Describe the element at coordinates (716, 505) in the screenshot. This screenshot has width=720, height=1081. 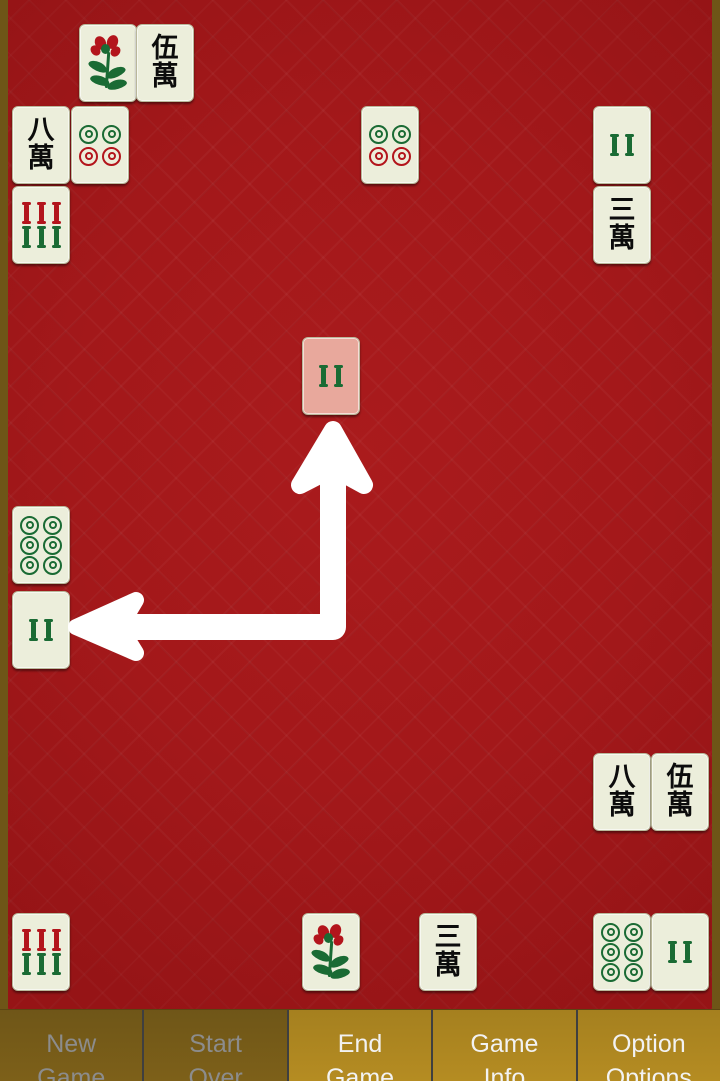
I see `board-edge-right` at that location.